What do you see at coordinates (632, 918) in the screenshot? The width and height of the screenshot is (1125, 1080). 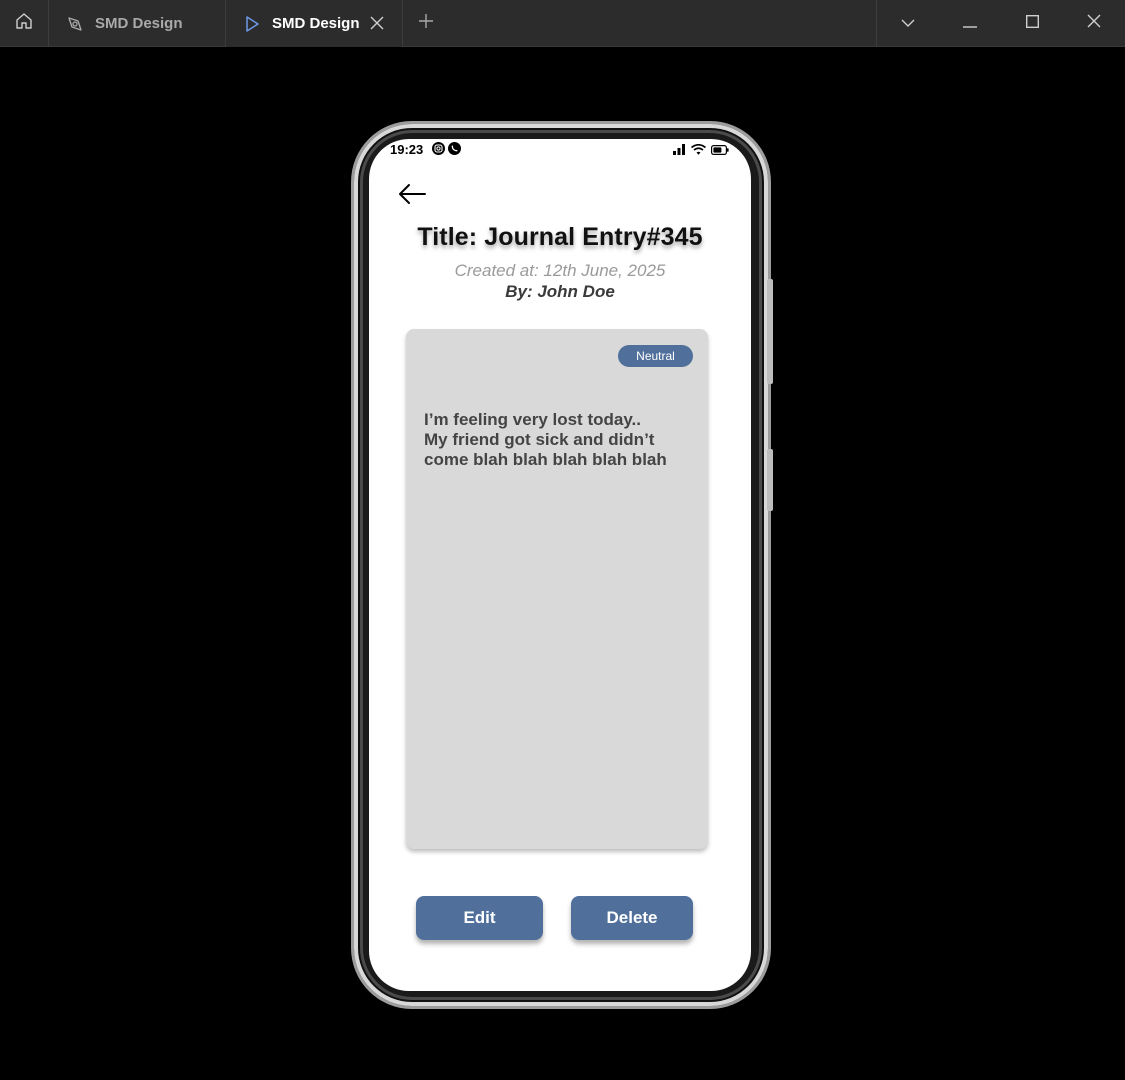 I see `delete-button: Delete` at bounding box center [632, 918].